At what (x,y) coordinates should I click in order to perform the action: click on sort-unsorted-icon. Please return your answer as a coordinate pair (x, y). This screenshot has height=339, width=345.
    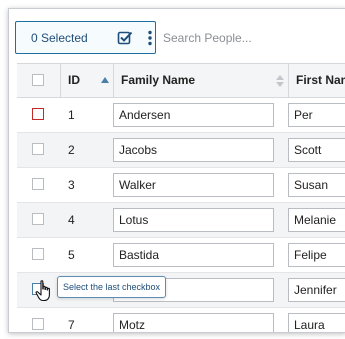
    Looking at the image, I should click on (280, 83).